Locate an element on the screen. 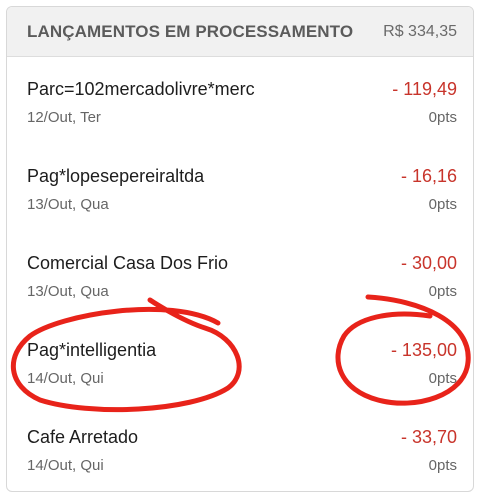 This screenshot has width=480, height=494. pending-title: LANÇAMENTOS EM PROCESSAMENTO is located at coordinates (190, 31).